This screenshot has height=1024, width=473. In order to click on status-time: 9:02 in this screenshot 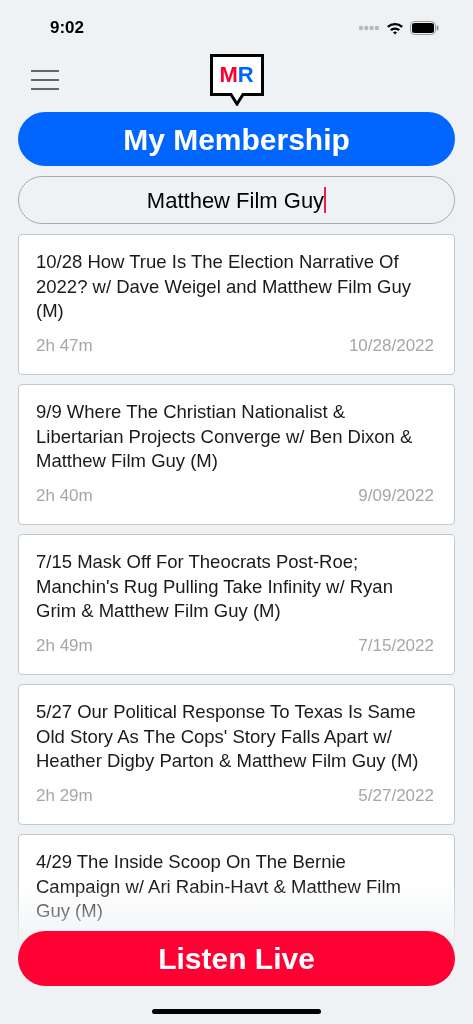, I will do `click(67, 28)`.